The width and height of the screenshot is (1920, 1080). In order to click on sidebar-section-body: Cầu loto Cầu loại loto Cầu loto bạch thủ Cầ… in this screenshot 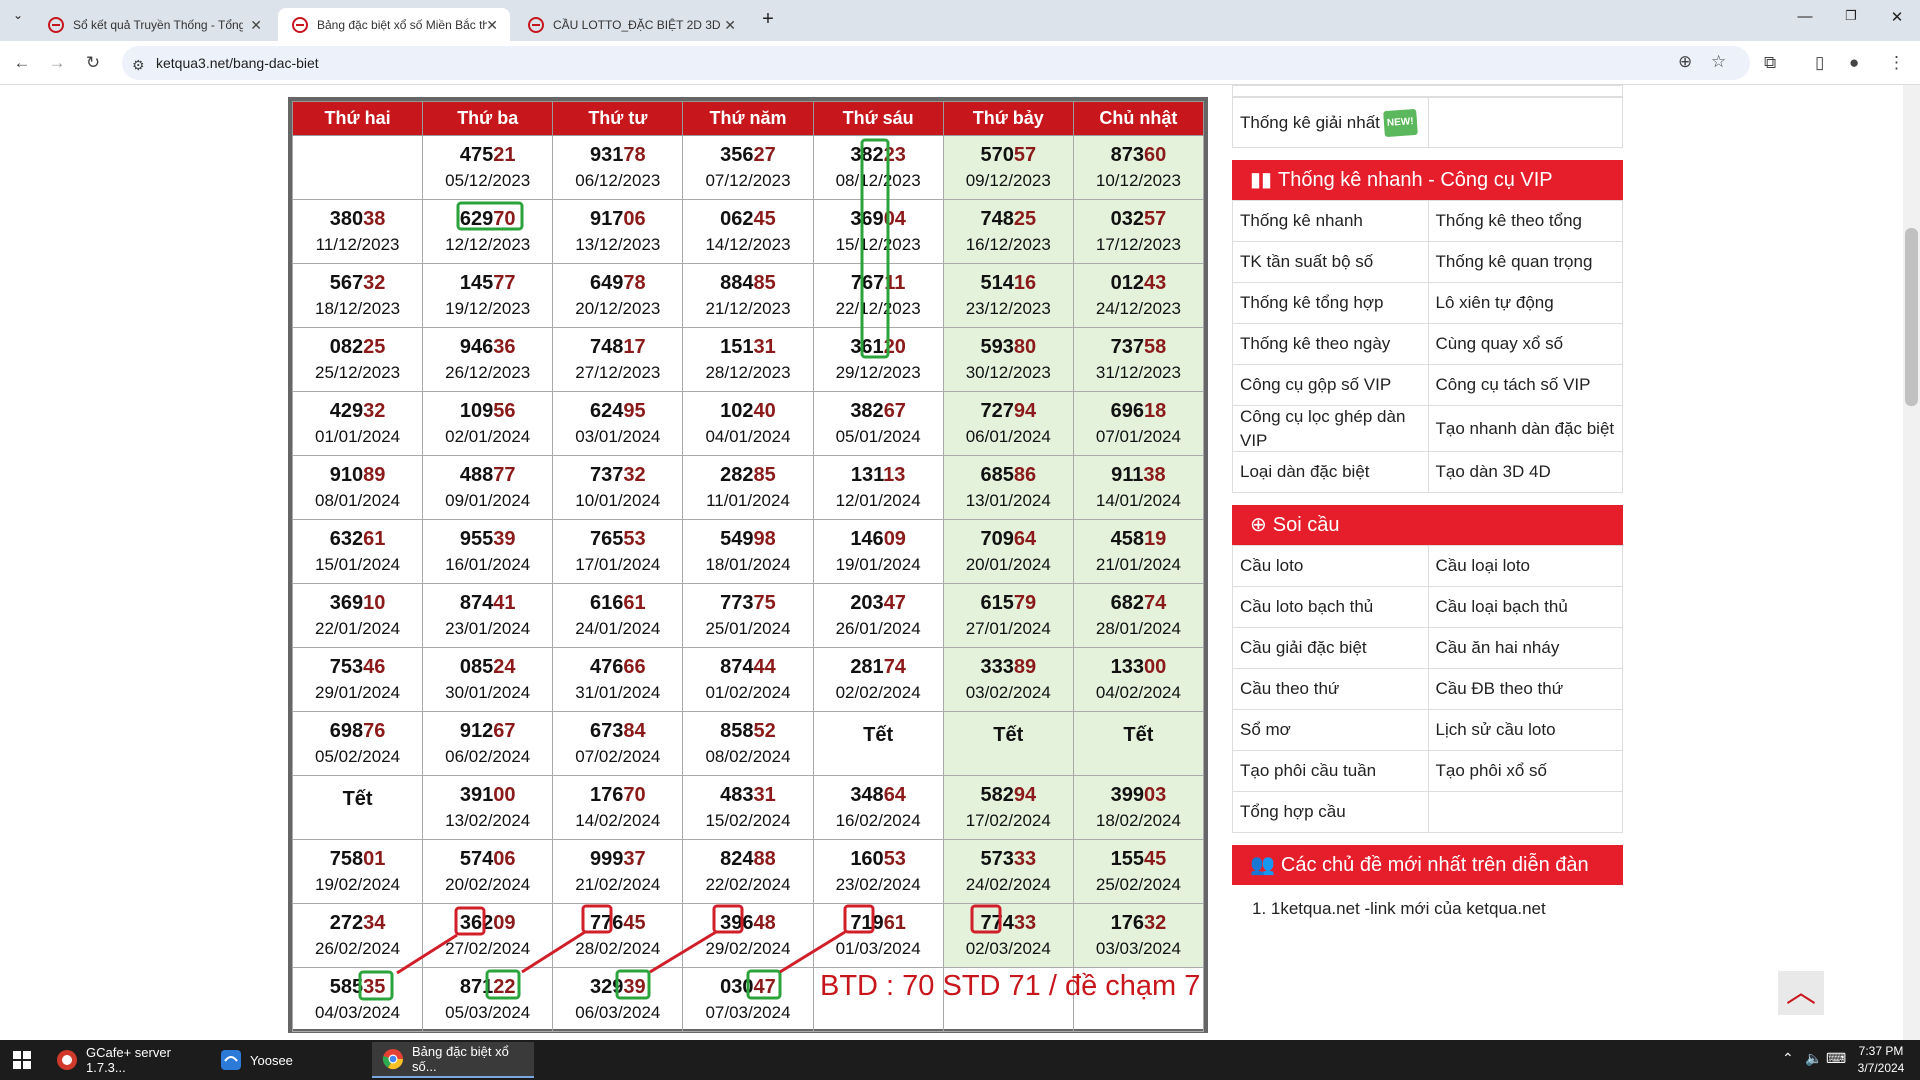, I will do `click(1427, 689)`.